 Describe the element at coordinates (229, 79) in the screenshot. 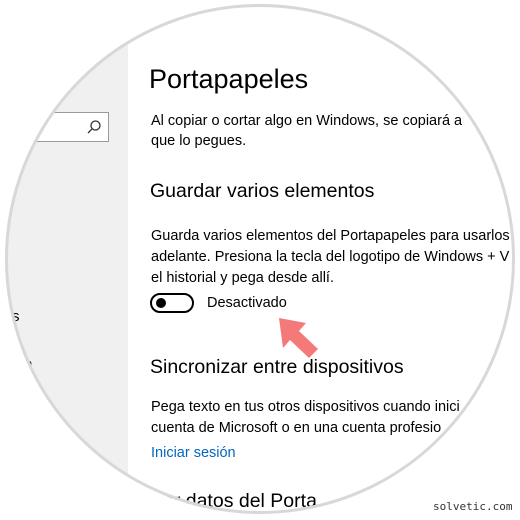

I see `page-title: Portapapeles` at that location.